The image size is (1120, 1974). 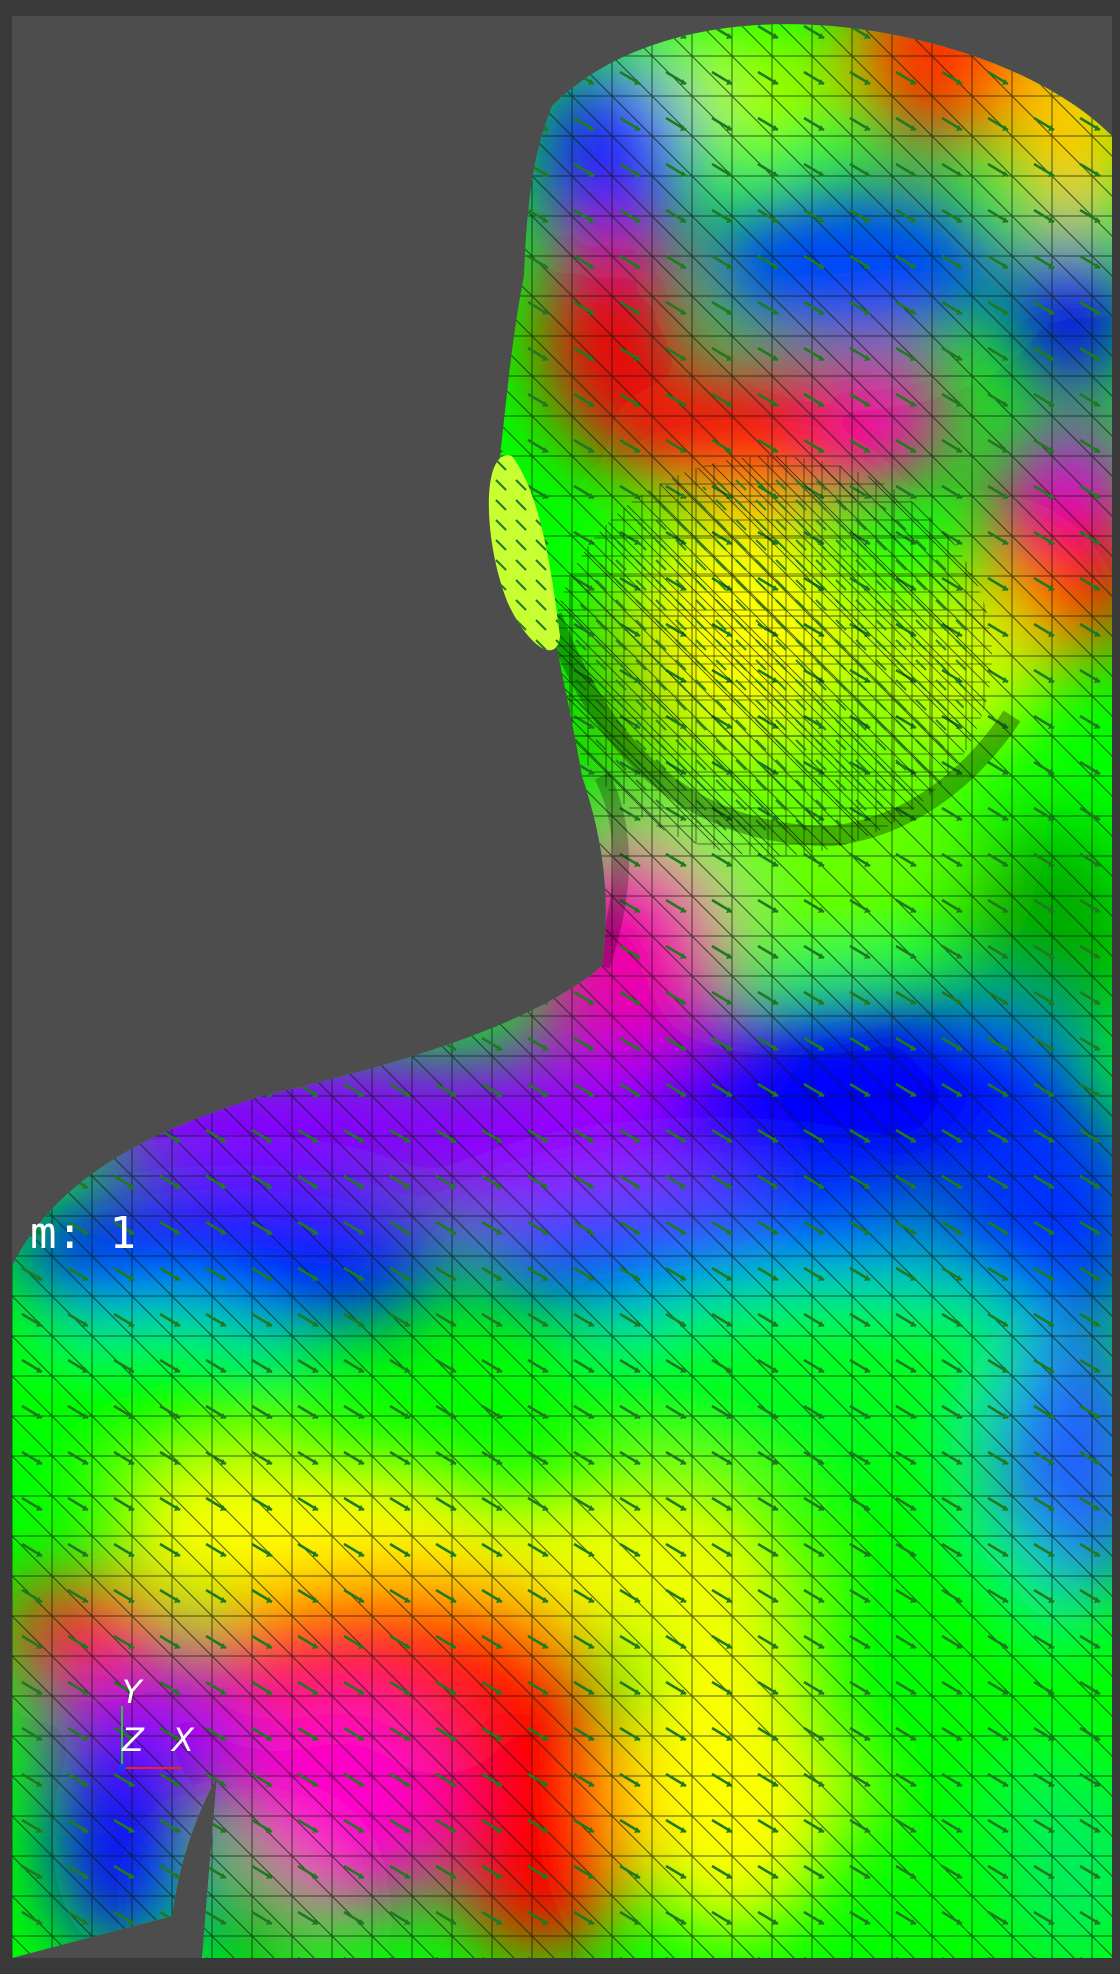 I want to click on axis-z-label: Z, so click(x=133, y=1740).